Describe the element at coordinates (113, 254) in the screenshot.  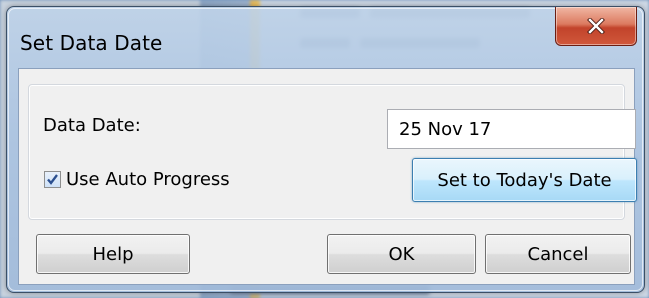
I see `help-button: Help` at that location.